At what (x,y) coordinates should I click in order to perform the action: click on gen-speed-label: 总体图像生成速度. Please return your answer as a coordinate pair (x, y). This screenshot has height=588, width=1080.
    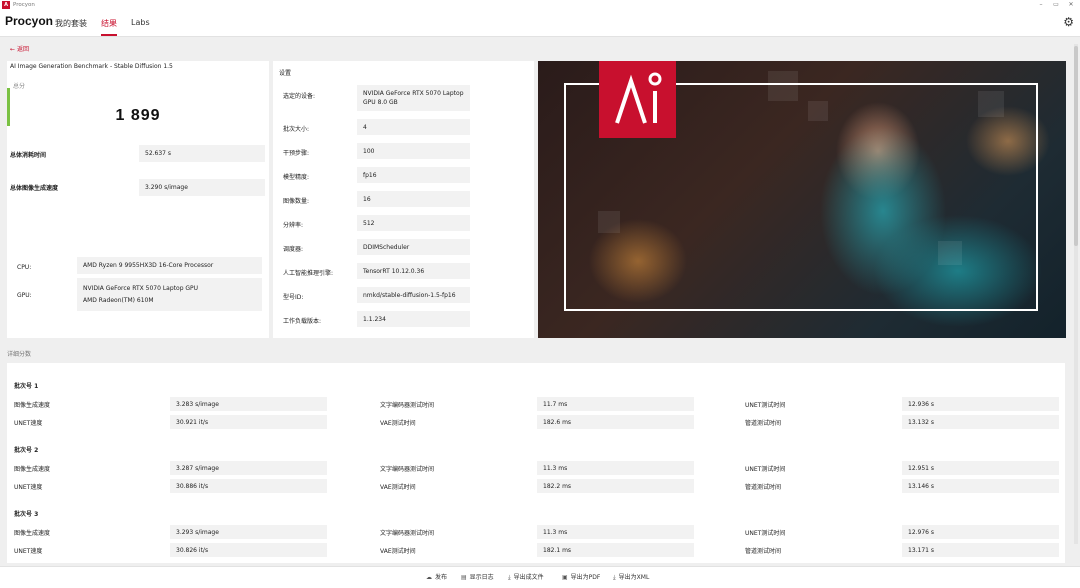
    Looking at the image, I should click on (34, 188).